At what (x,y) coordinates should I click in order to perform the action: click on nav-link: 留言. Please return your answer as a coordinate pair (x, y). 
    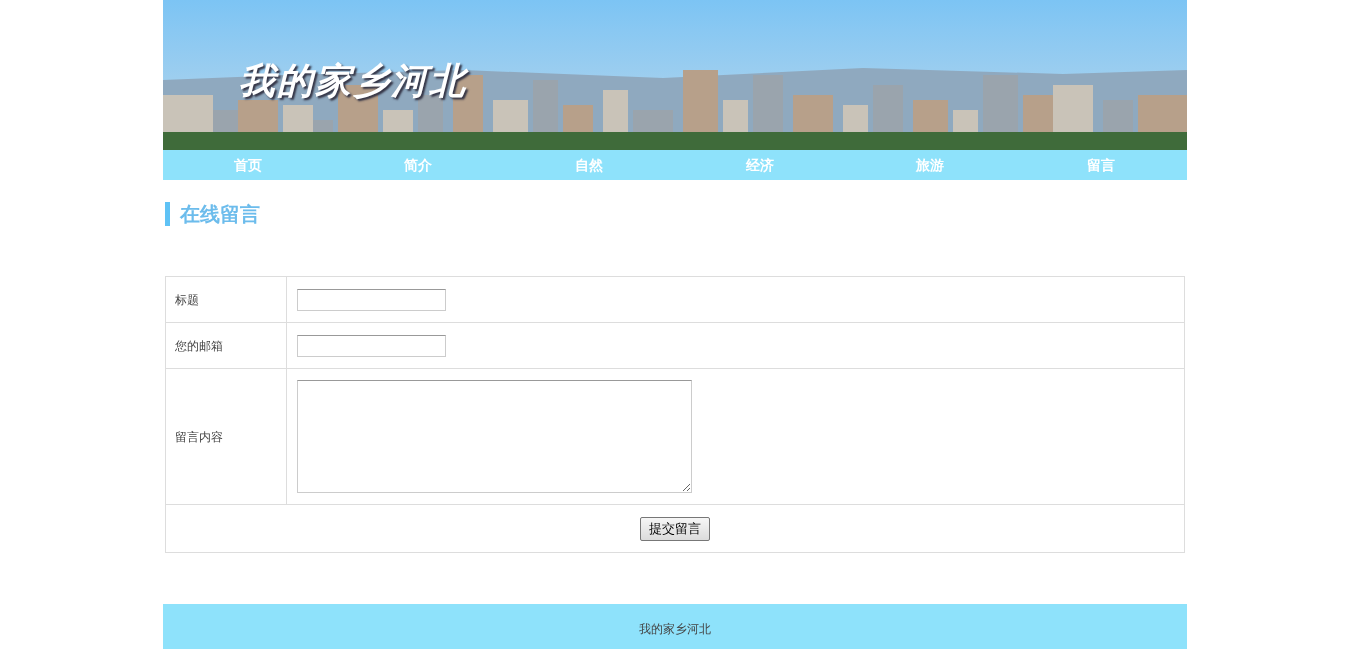
    Looking at the image, I should click on (1101, 165).